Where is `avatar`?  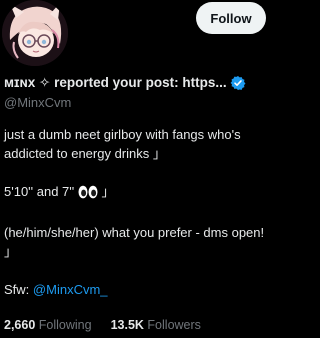
avatar is located at coordinates (35, 33).